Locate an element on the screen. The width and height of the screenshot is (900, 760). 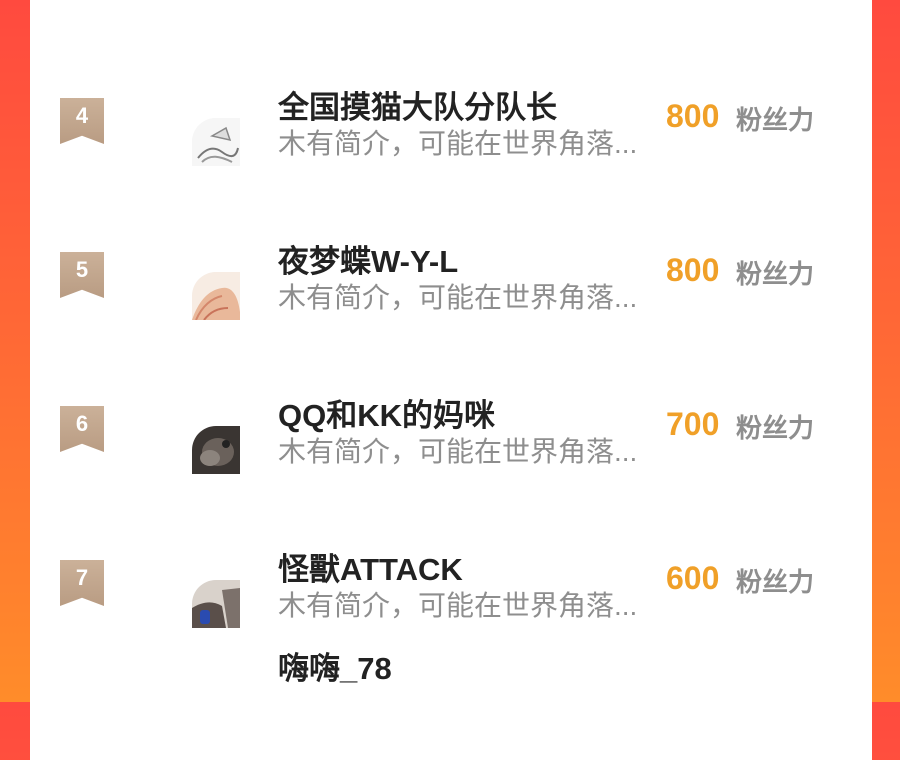
fan-score: 600 is located at coordinates (693, 578).